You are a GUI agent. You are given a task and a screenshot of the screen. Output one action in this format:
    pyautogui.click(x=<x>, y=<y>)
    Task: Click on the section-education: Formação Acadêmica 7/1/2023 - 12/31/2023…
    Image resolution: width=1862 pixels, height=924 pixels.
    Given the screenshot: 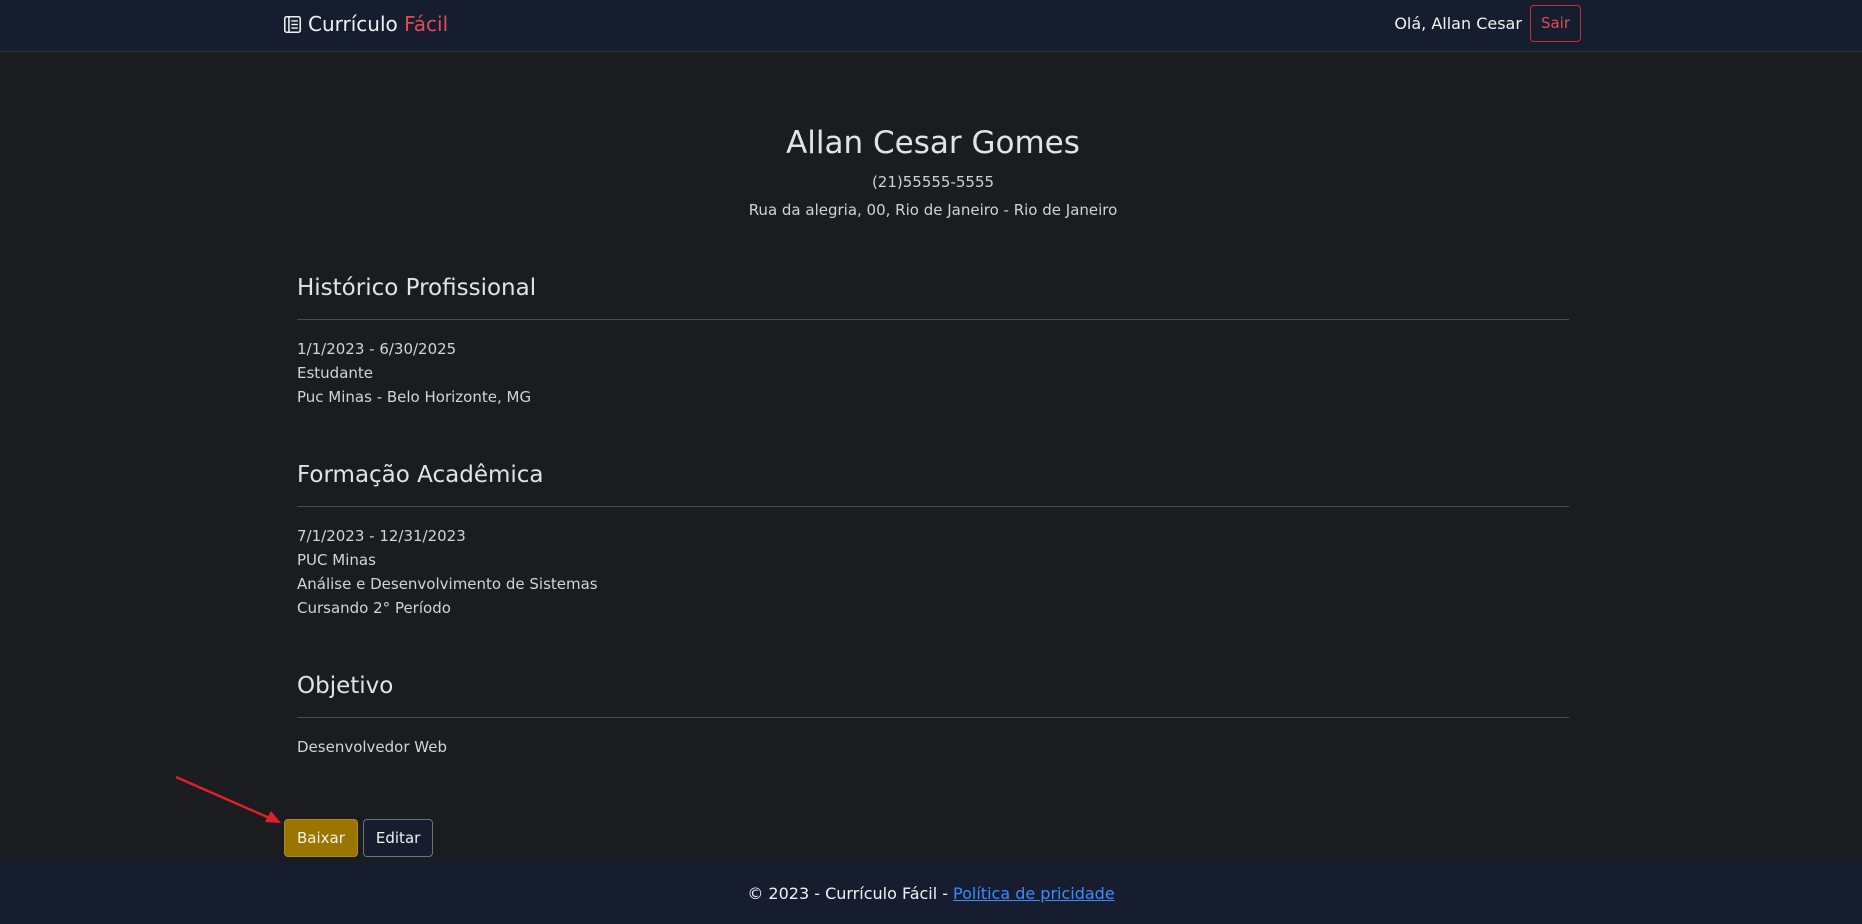 What is the action you would take?
    pyautogui.click(x=933, y=539)
    